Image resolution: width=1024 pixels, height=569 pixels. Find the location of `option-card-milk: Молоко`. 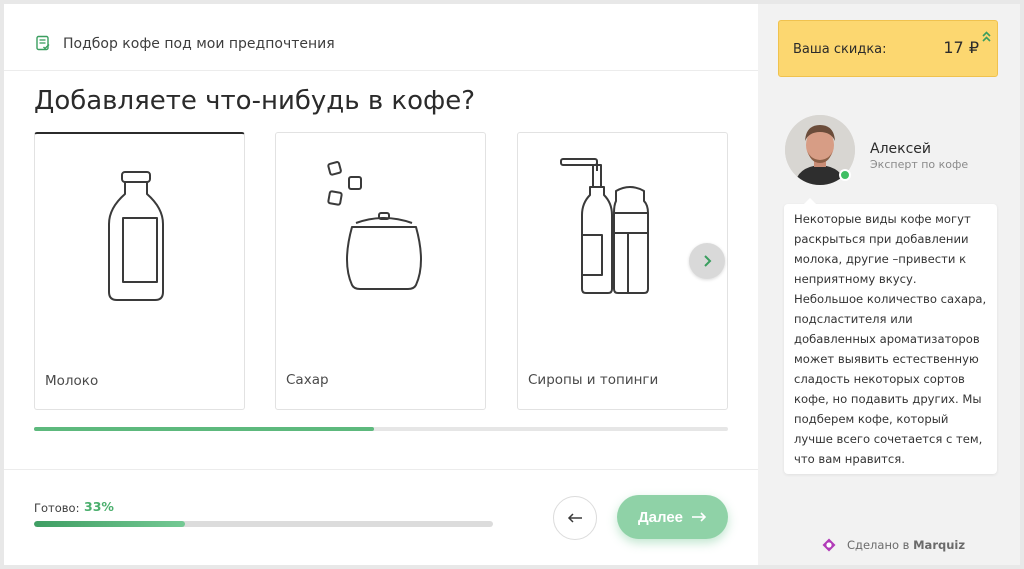

option-card-milk: Молоко is located at coordinates (139, 271).